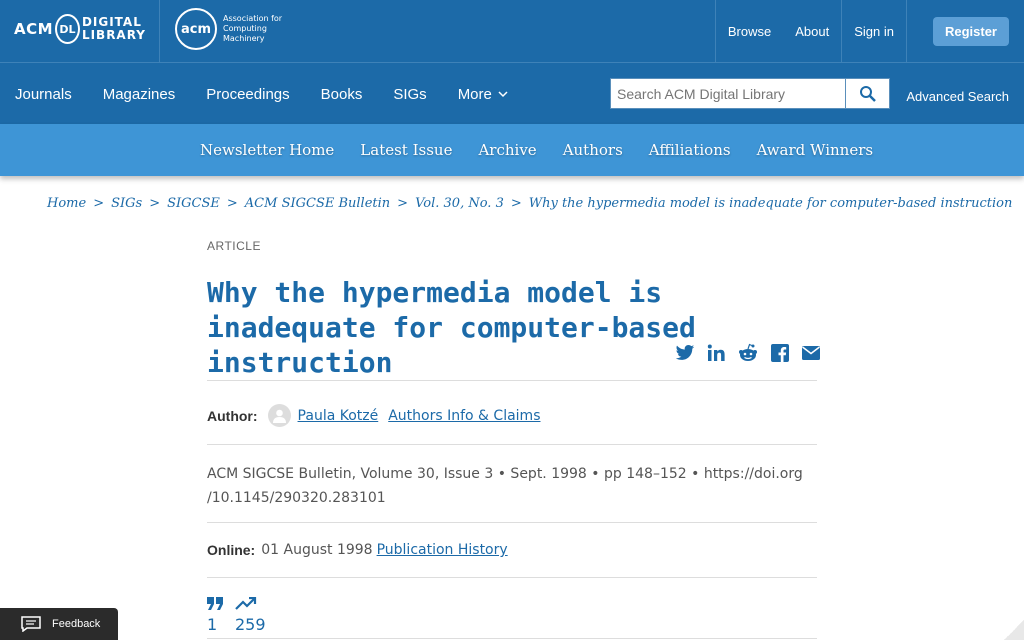  I want to click on downloads-metric: 259, so click(250, 615).